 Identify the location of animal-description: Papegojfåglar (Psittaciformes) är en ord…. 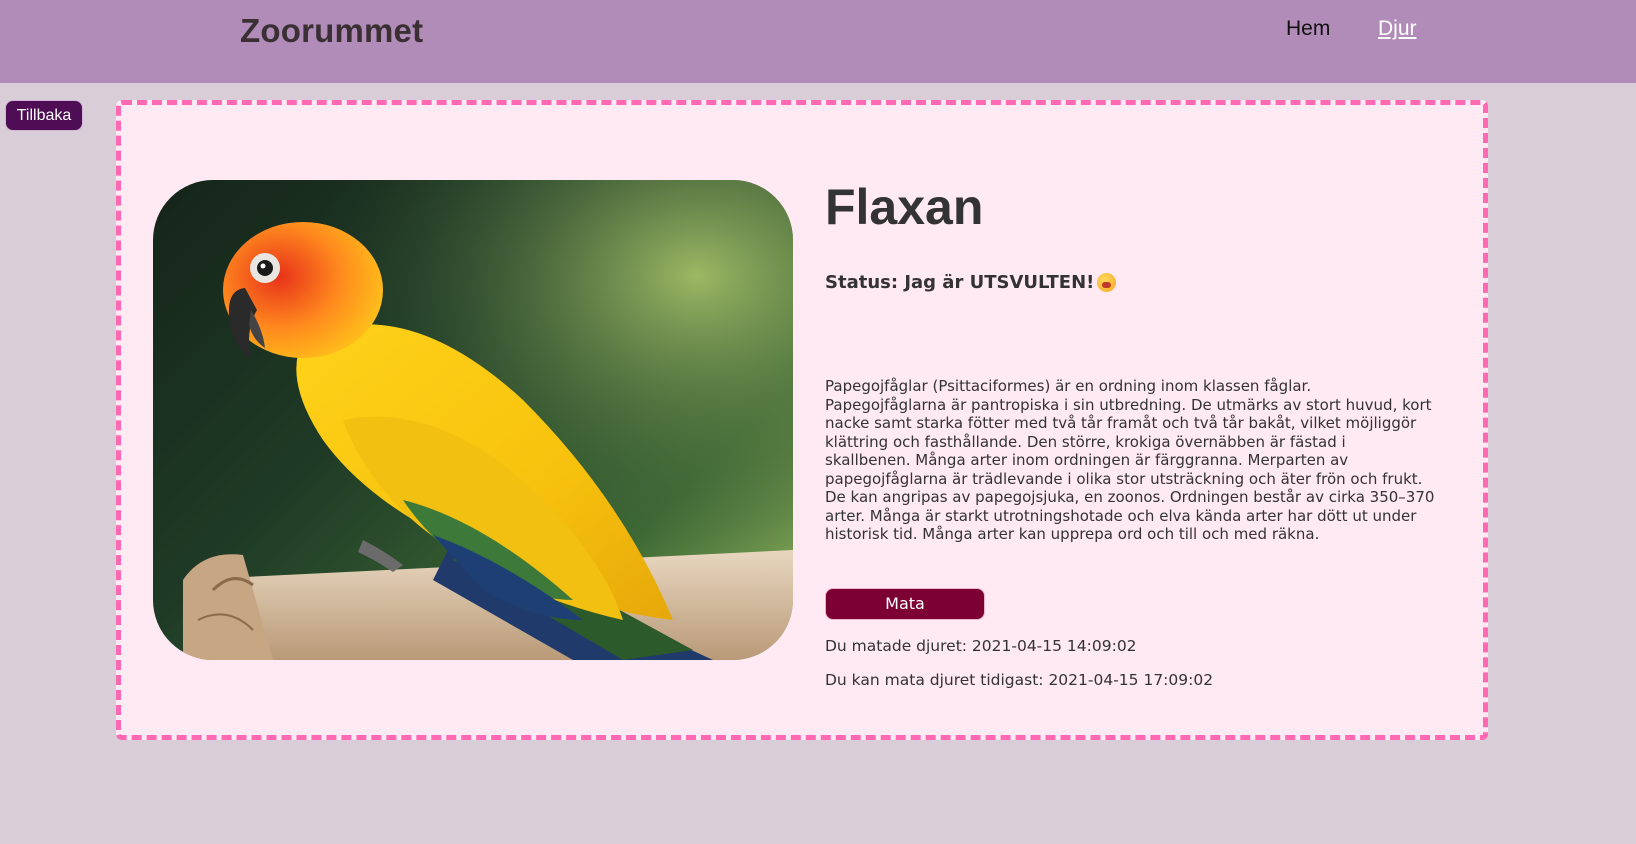
(1130, 460).